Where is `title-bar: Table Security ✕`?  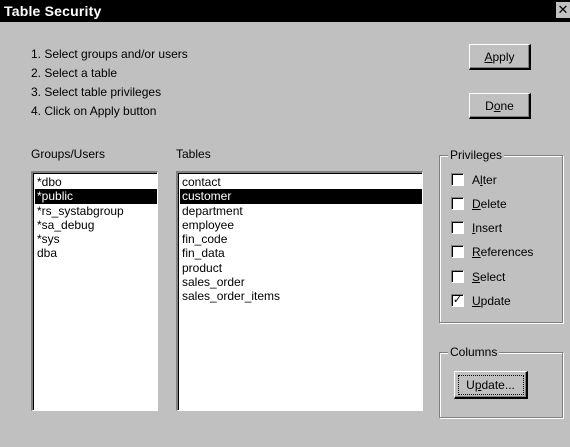 title-bar: Table Security ✕ is located at coordinates (285, 11).